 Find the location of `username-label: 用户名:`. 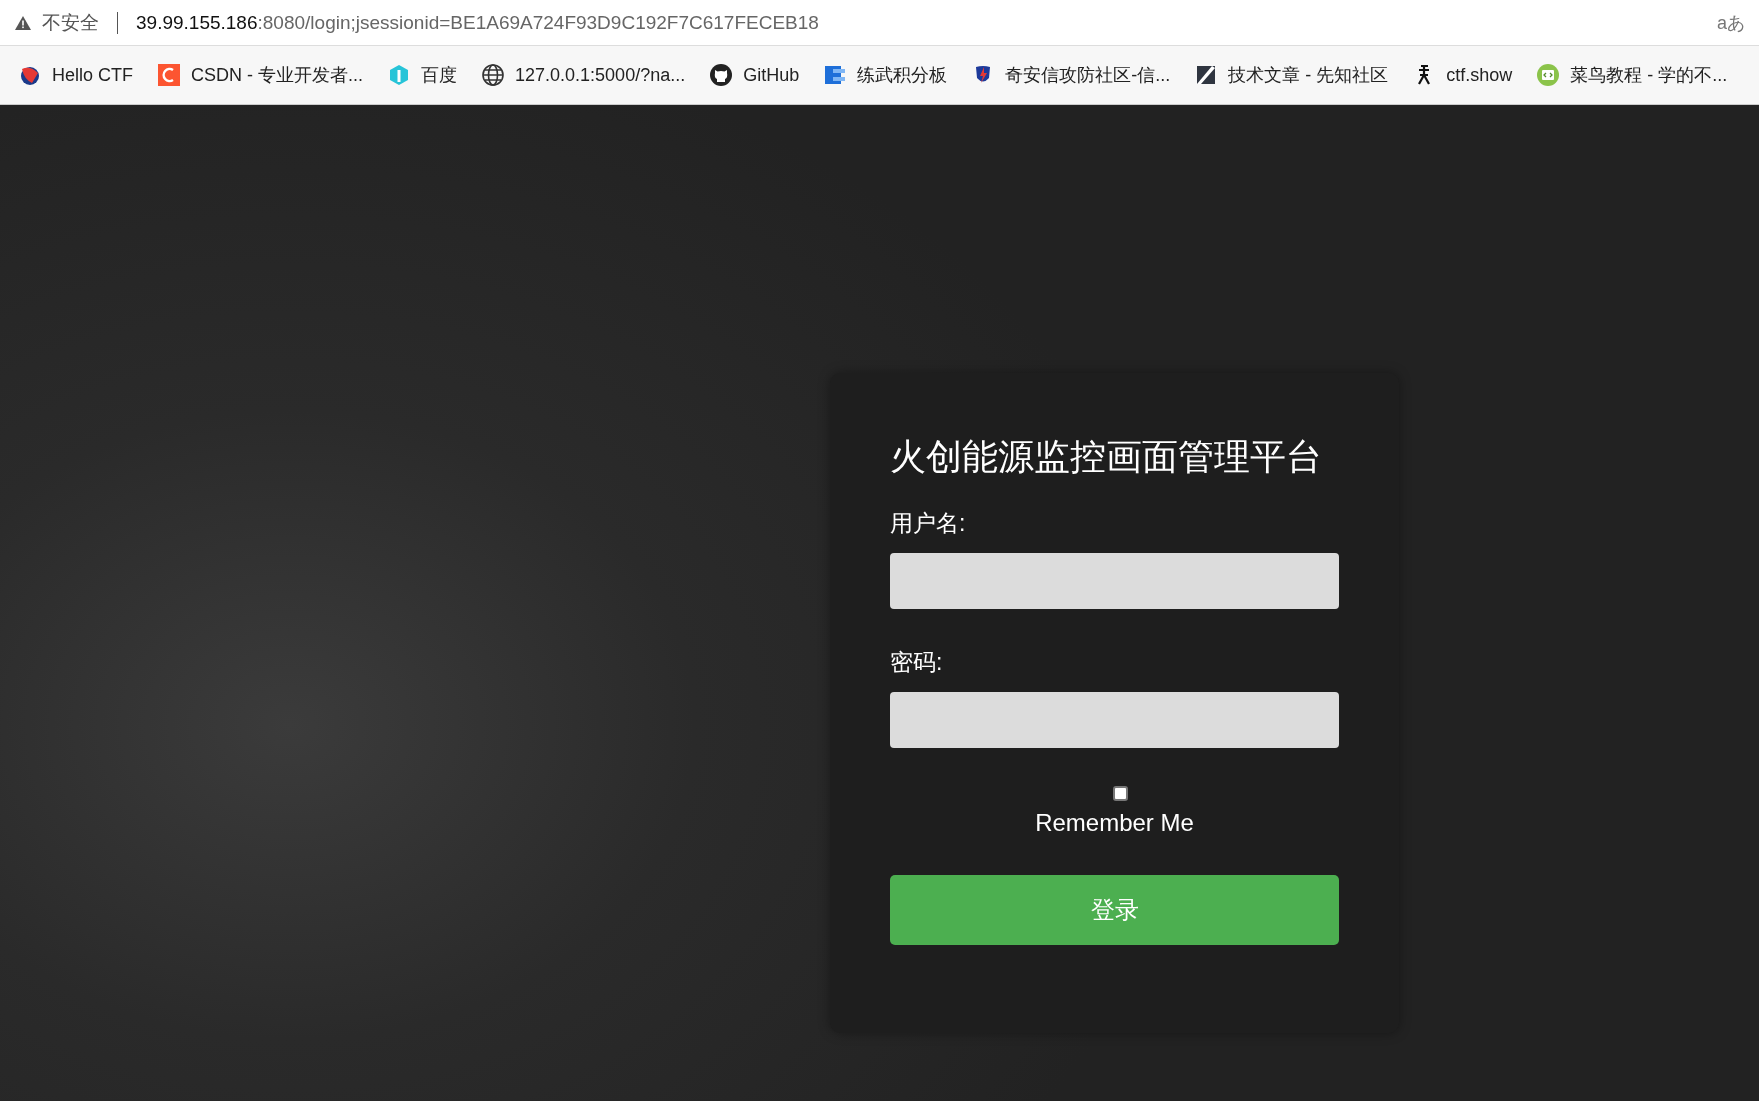

username-label: 用户名: is located at coordinates (928, 523).